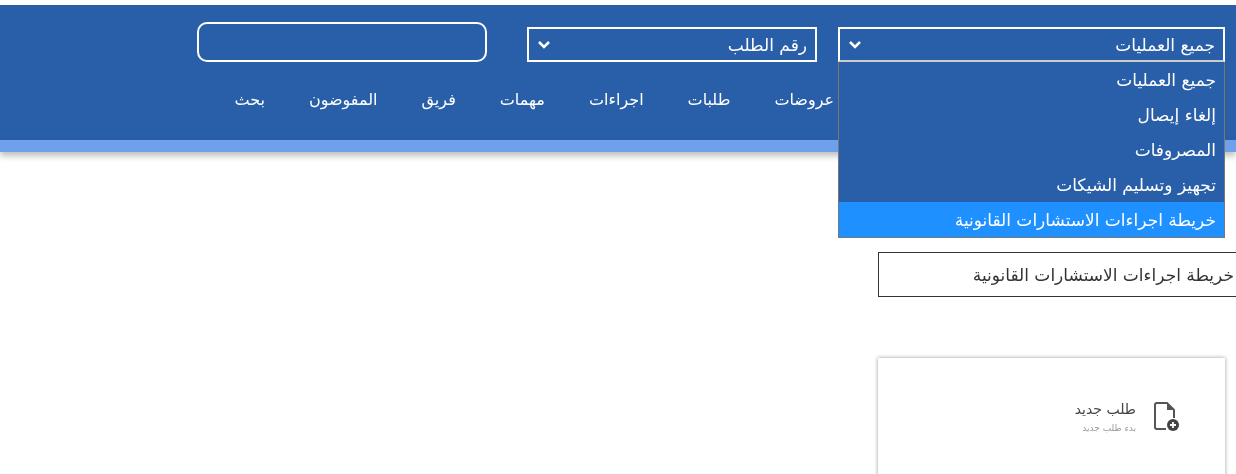 The height and width of the screenshot is (474, 1236). Describe the element at coordinates (616, 99) in the screenshot. I see `nav-link: اجراءات` at that location.